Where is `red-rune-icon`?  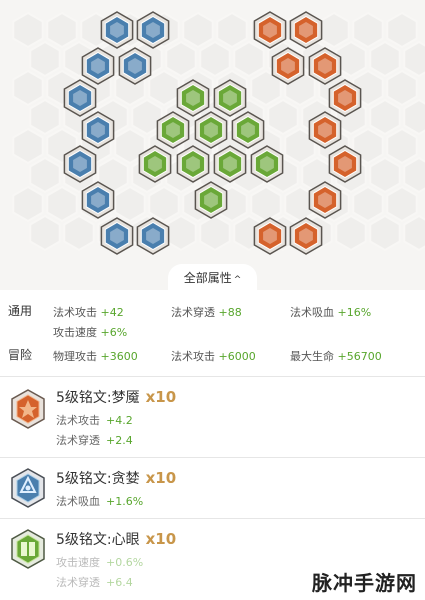
red-rune-icon is located at coordinates (28, 409).